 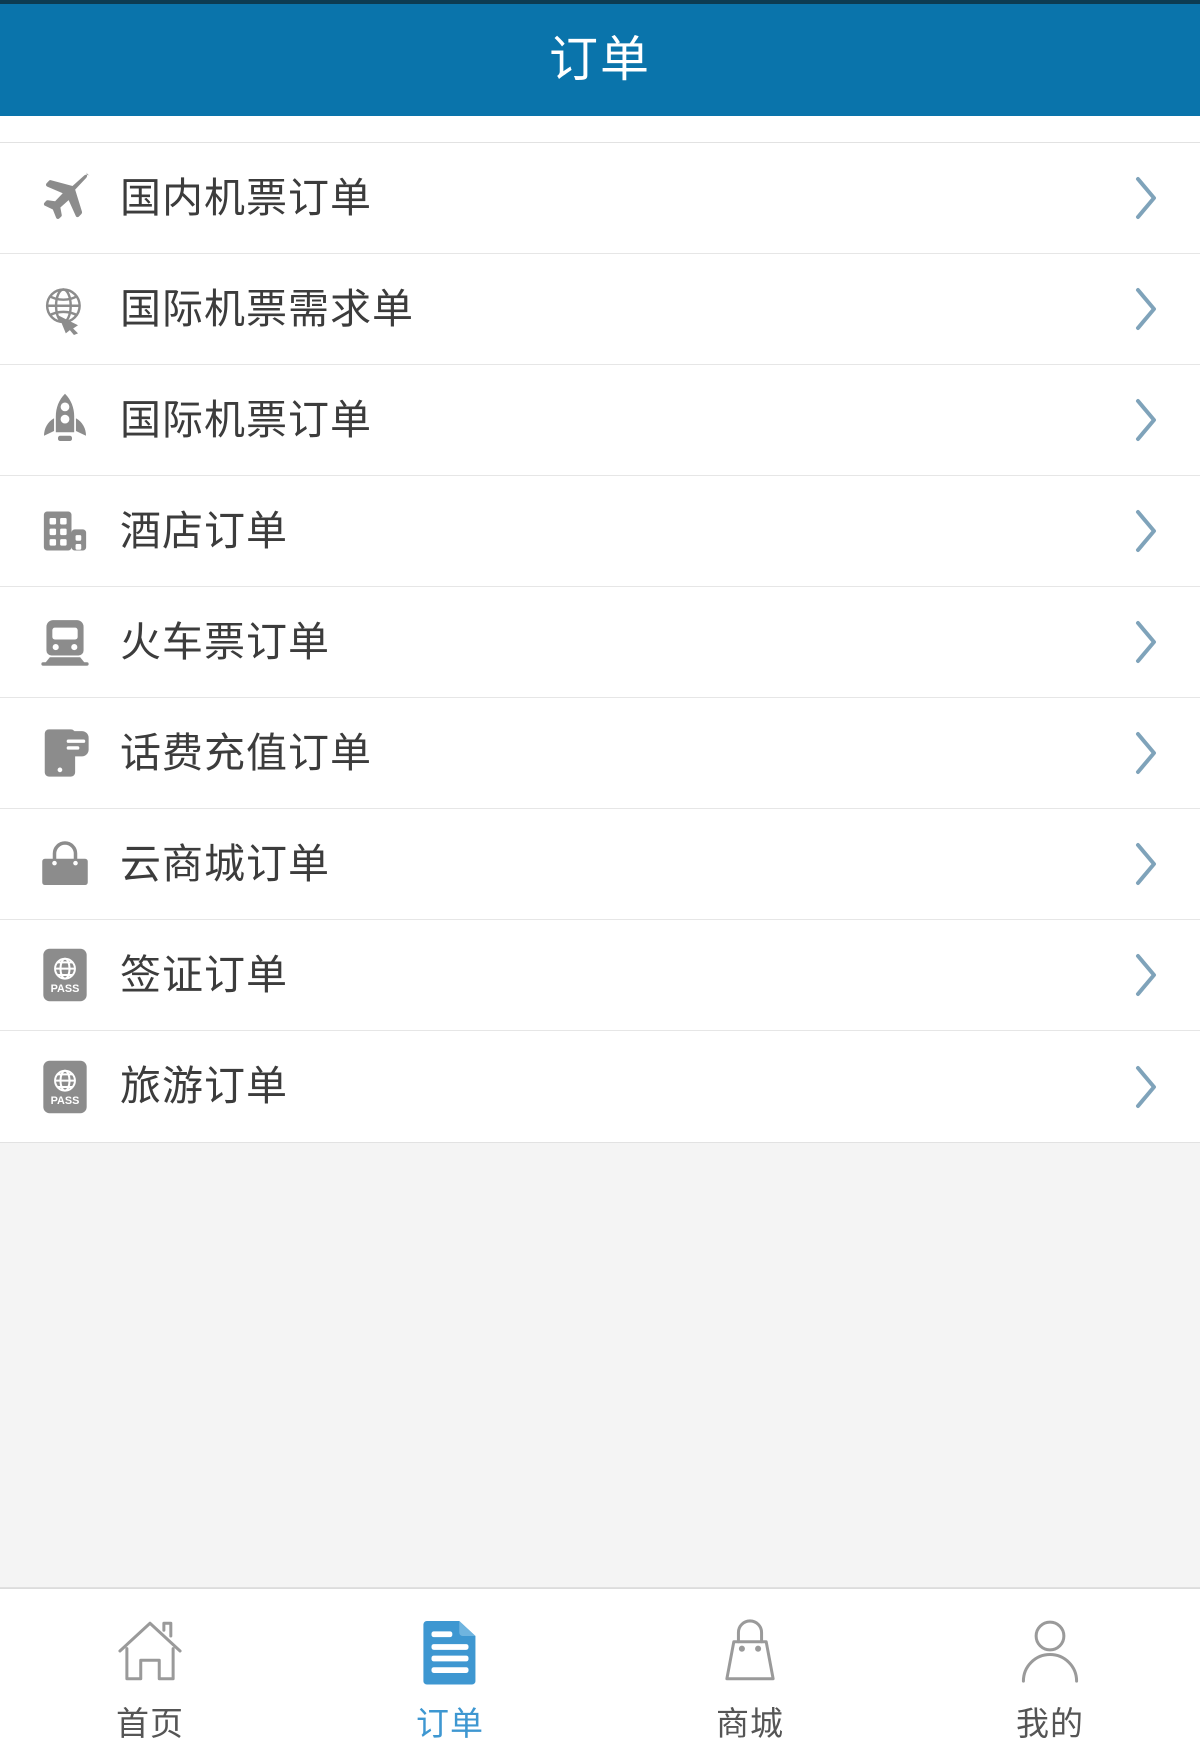 I want to click on list-item-travel-orders: PASS 旅游订单, so click(x=600, y=1086).